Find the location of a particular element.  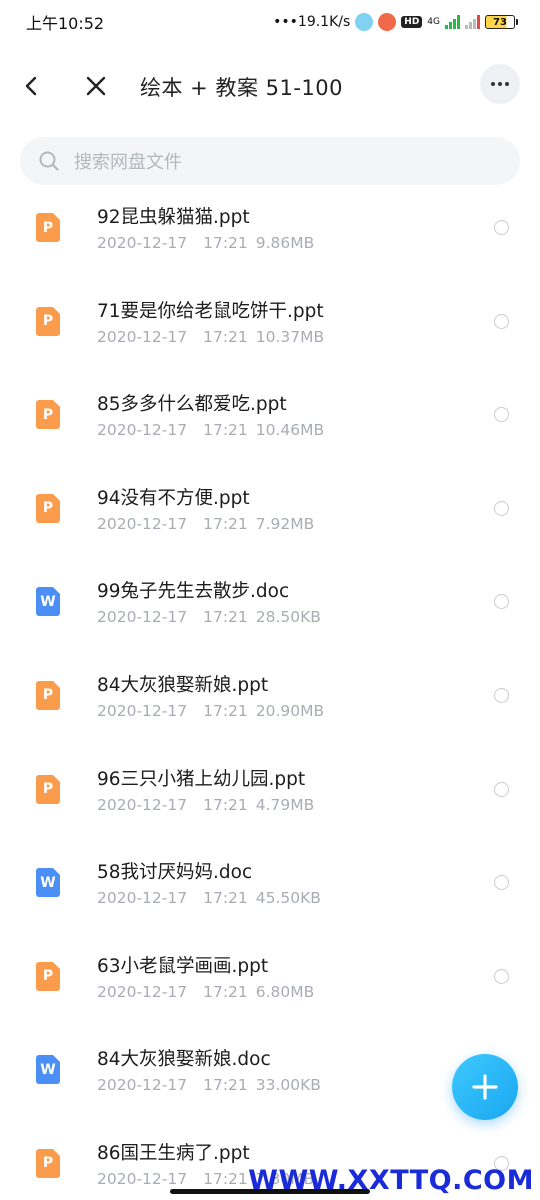

status-icons: •••19.1K/s HD 4G 73 is located at coordinates (395, 22).